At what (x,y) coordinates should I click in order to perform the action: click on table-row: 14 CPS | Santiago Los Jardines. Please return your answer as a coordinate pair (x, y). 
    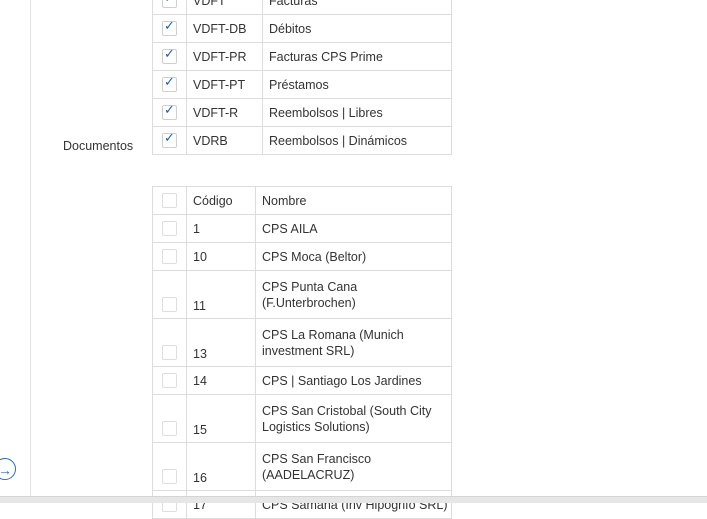
    Looking at the image, I should click on (302, 380).